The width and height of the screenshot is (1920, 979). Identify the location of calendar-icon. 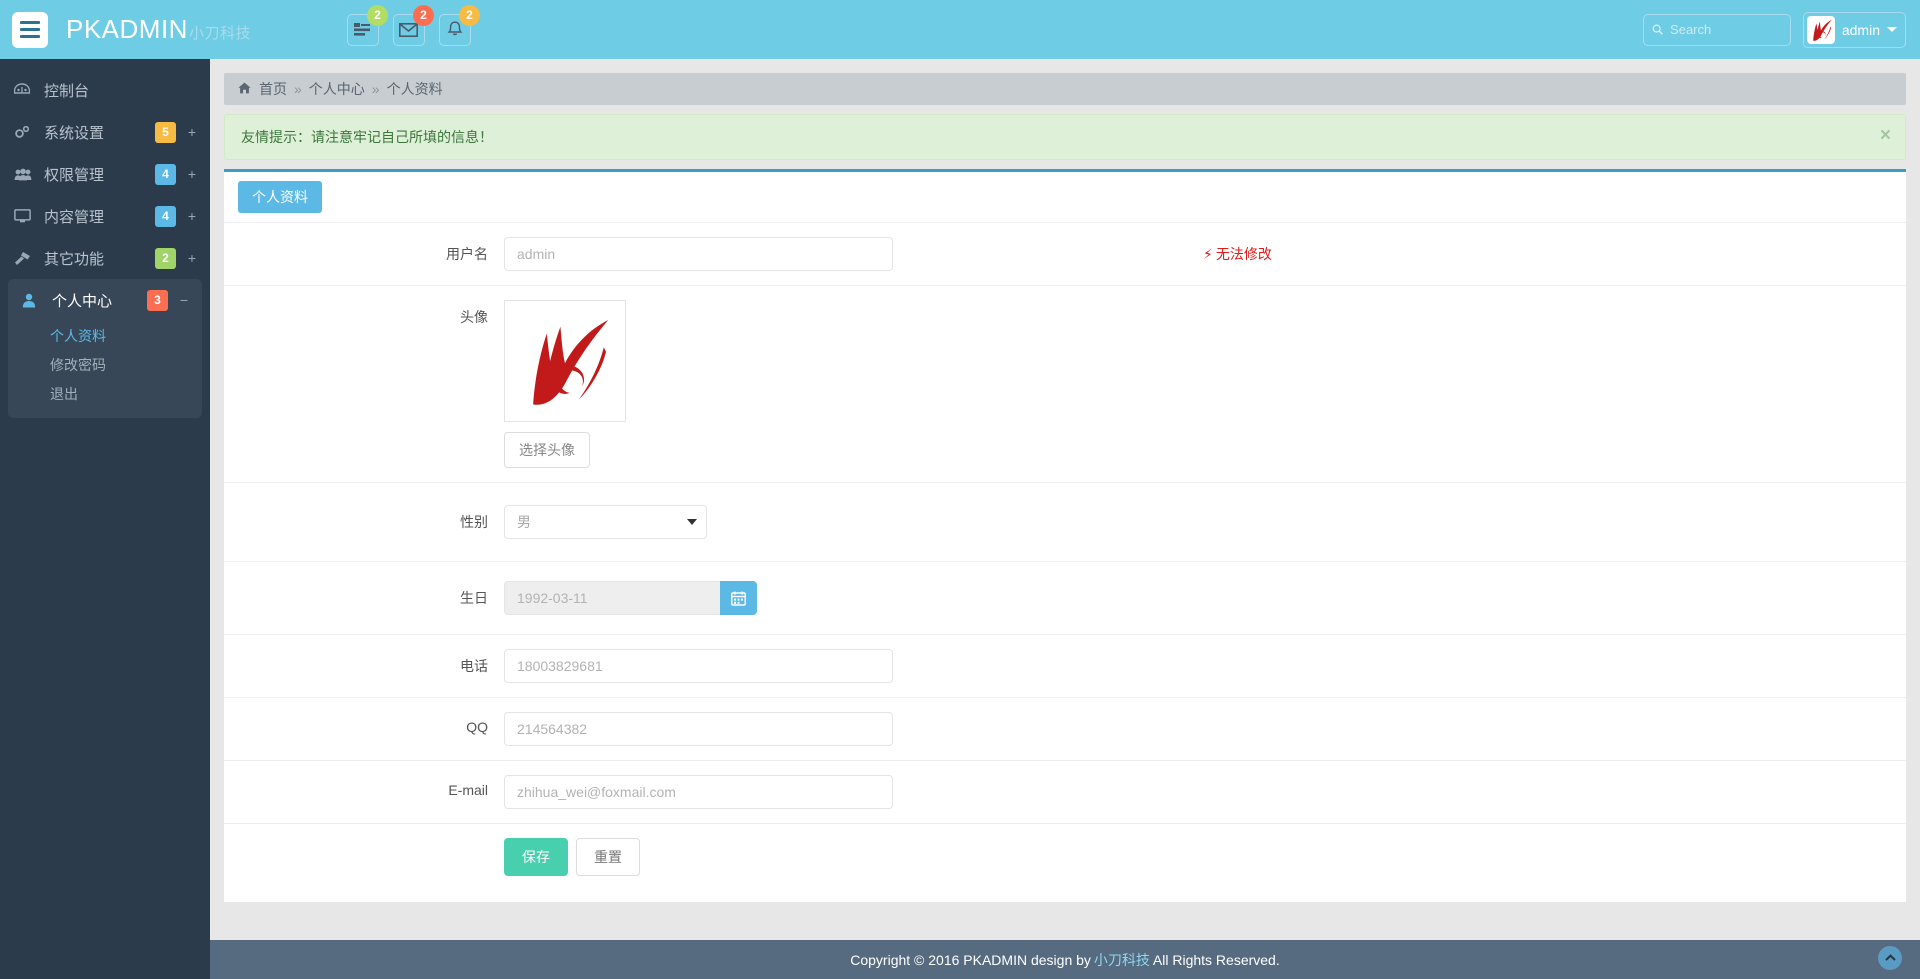
(738, 598).